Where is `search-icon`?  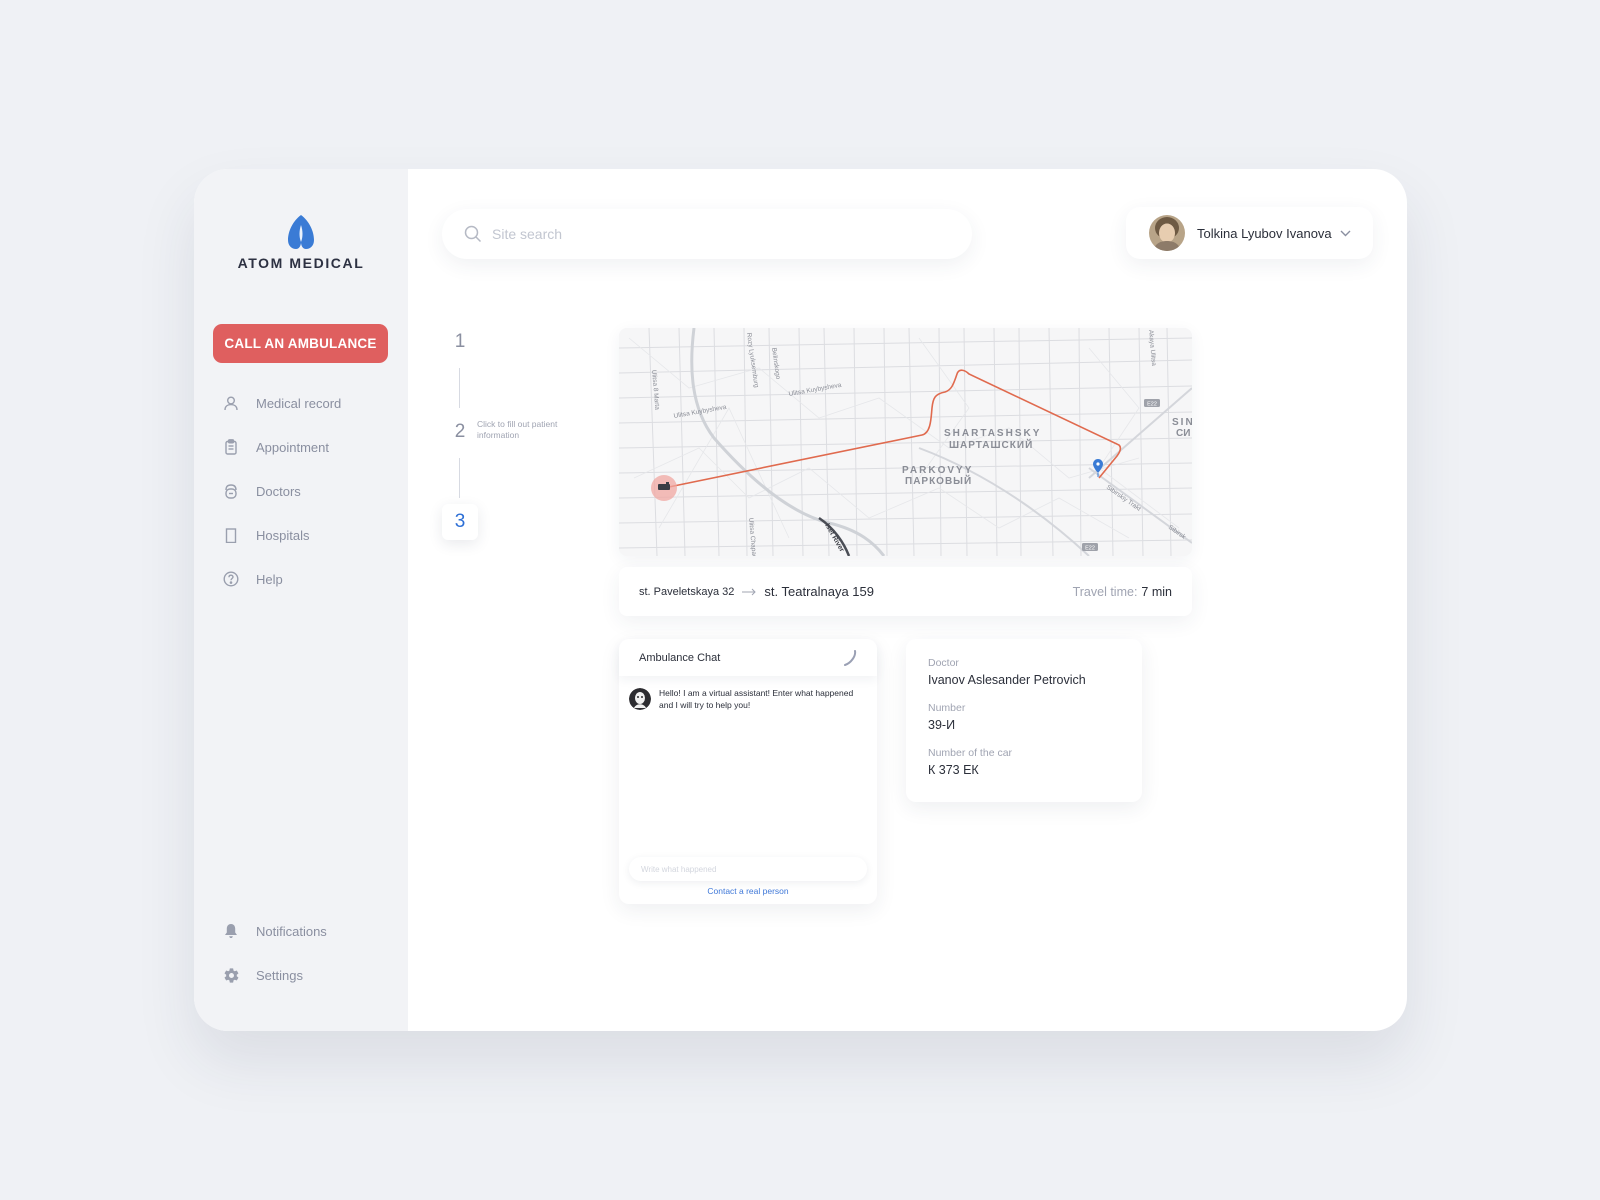
search-icon is located at coordinates (473, 234).